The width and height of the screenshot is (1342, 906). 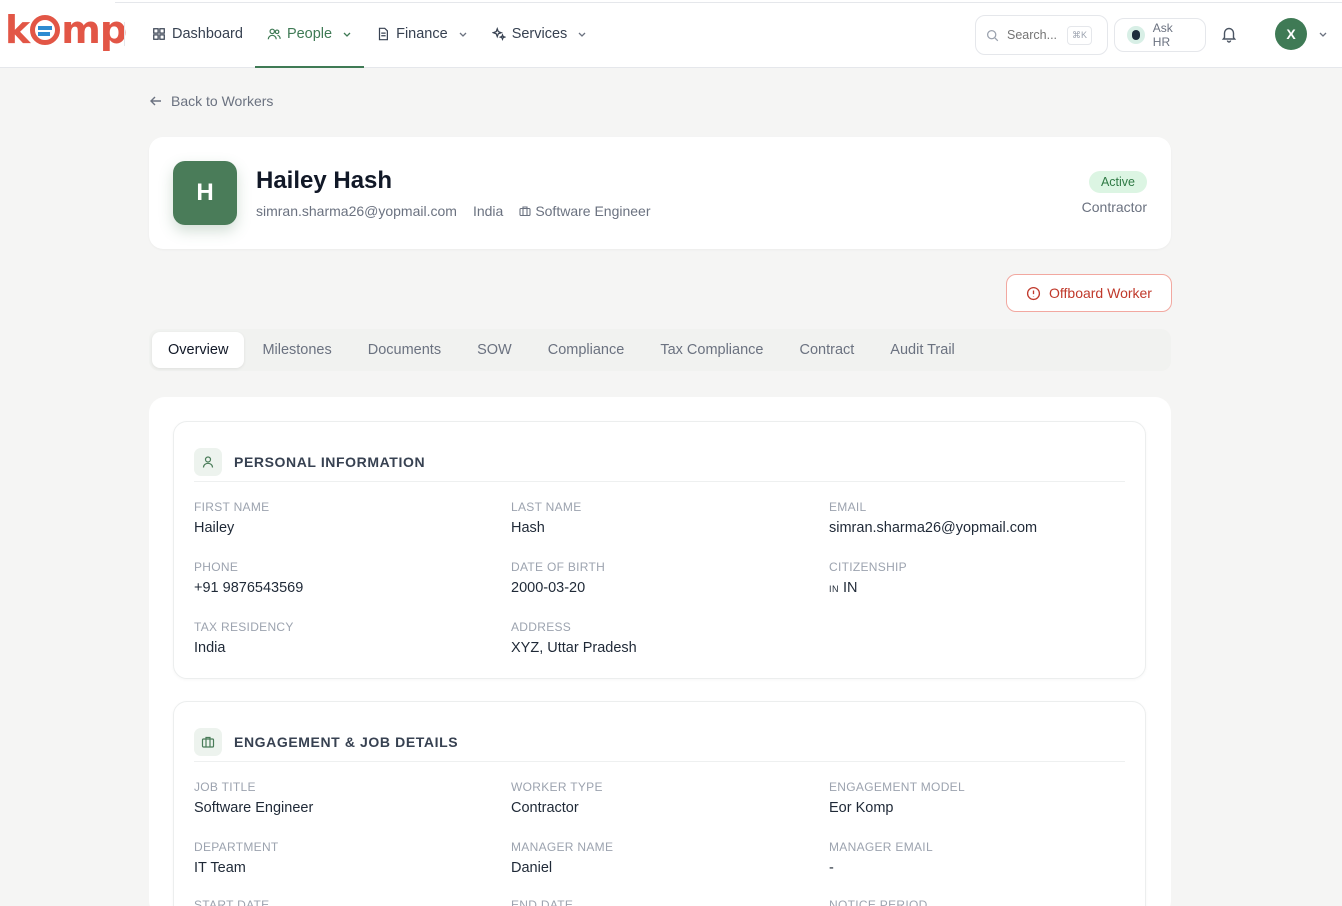 I want to click on shortcut-hint: ⌘K, so click(x=1080, y=35).